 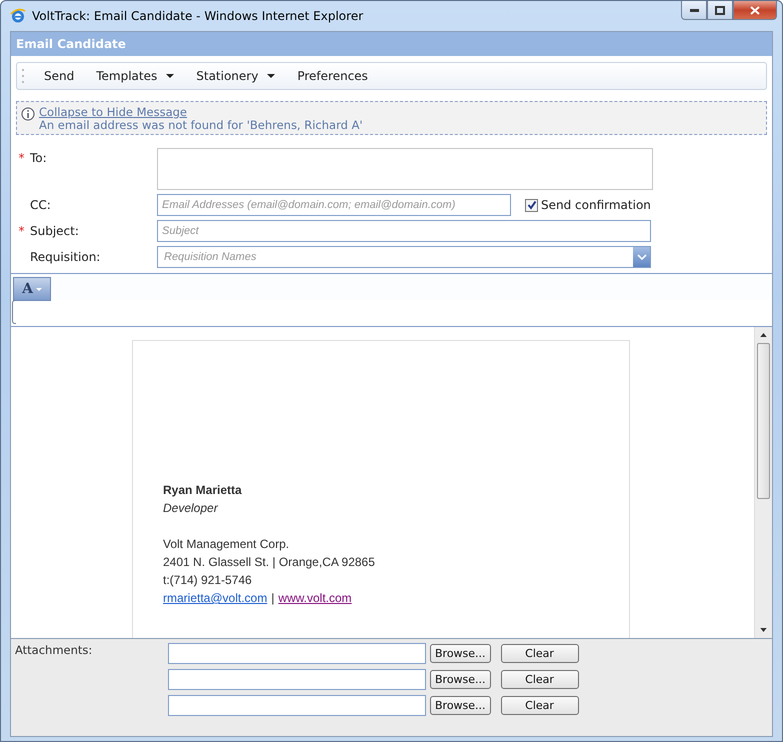 I want to click on scroll-down-icon, so click(x=763, y=630).